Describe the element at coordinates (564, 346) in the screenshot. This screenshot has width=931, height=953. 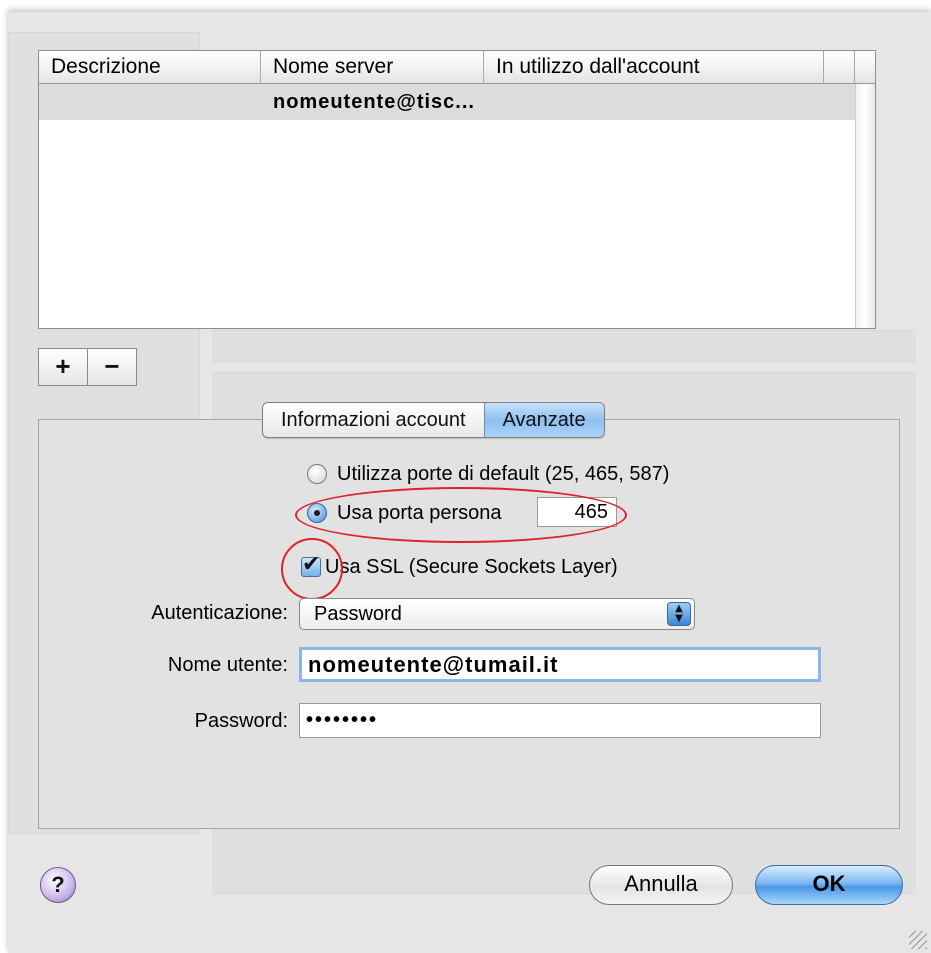
I see `background-panel` at that location.